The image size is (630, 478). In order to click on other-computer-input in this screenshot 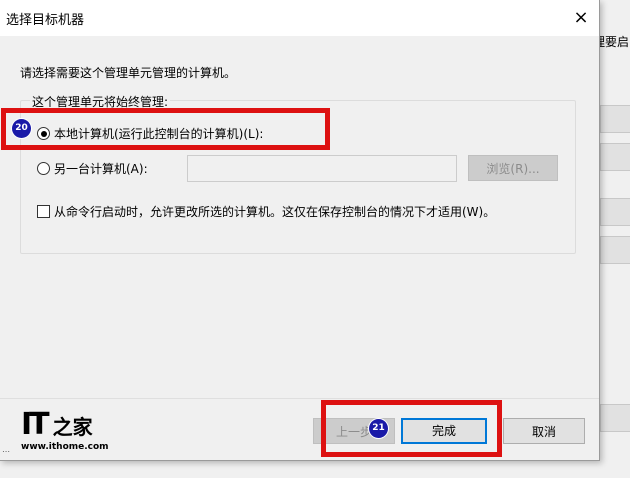, I will do `click(322, 168)`.